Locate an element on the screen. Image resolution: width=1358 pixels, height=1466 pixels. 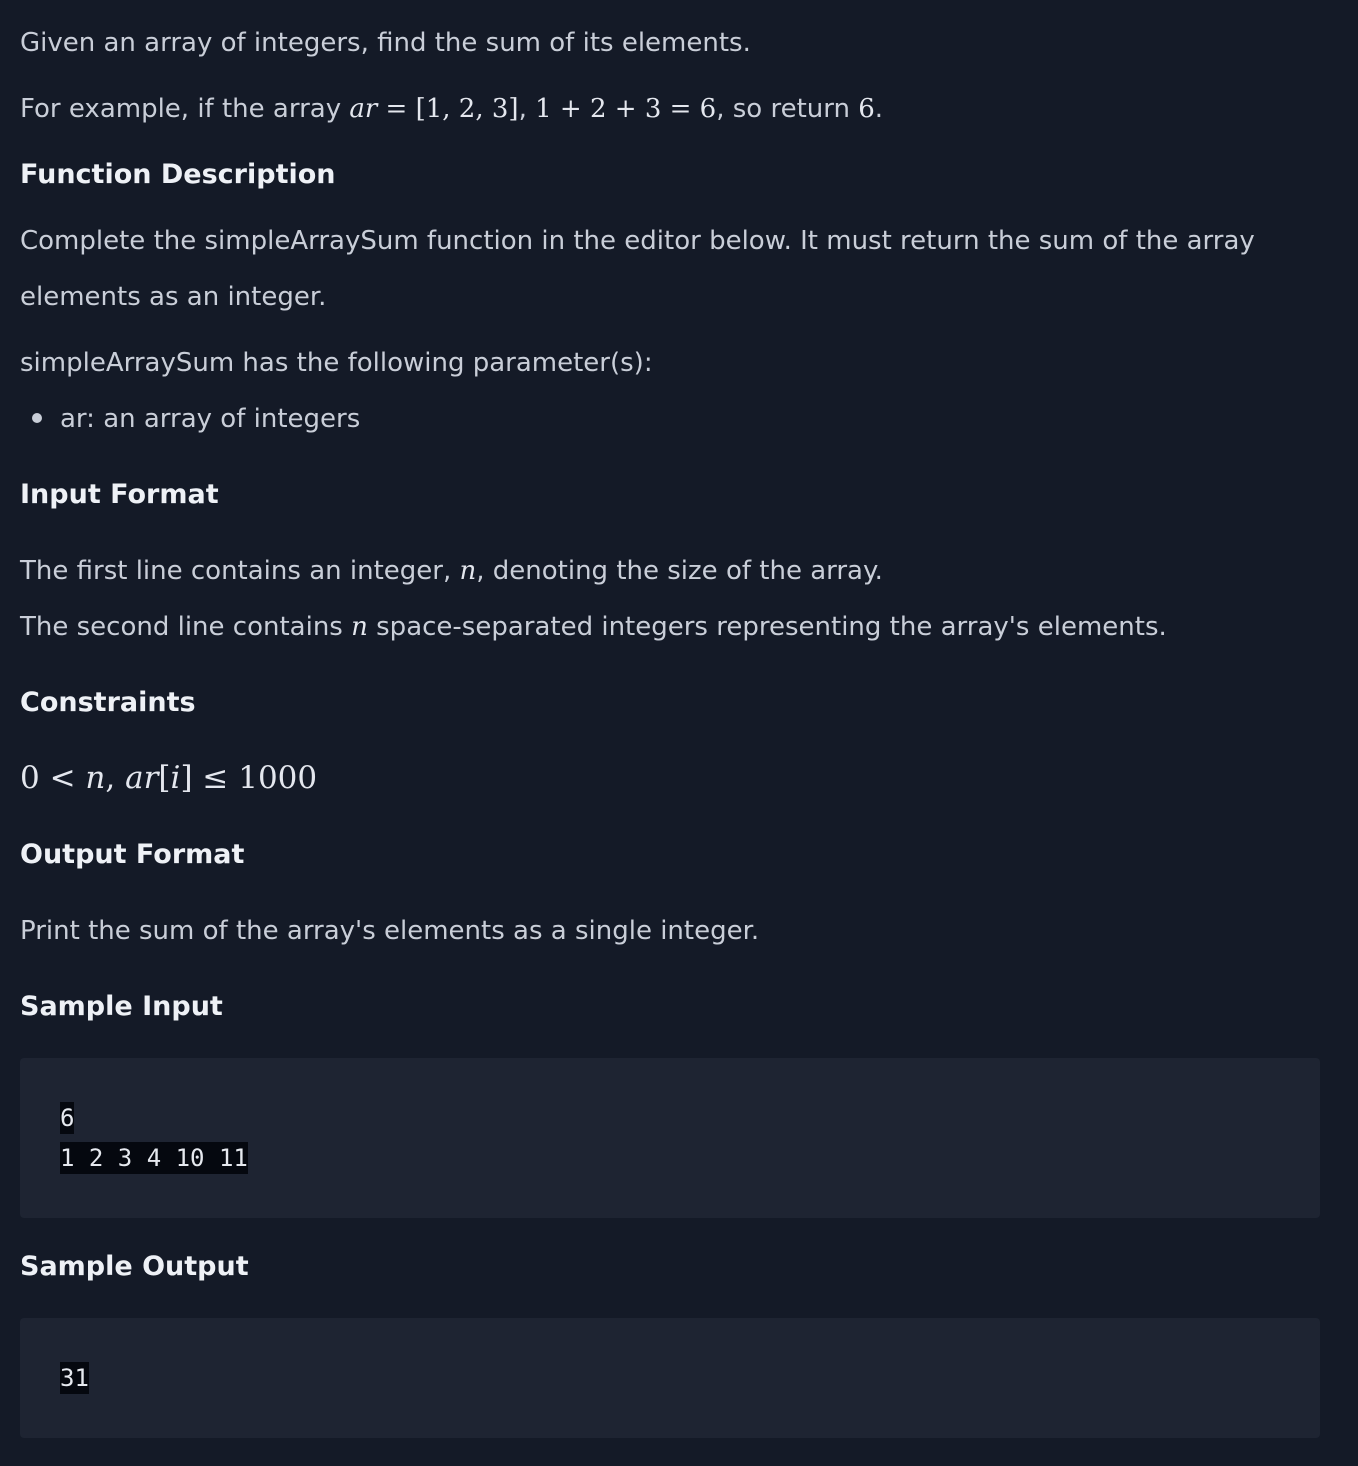
sample-input-line: 6 is located at coordinates (67, 1118).